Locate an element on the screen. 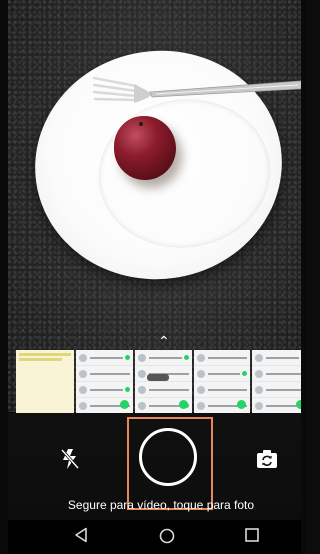  shutter-button is located at coordinates (168, 457).